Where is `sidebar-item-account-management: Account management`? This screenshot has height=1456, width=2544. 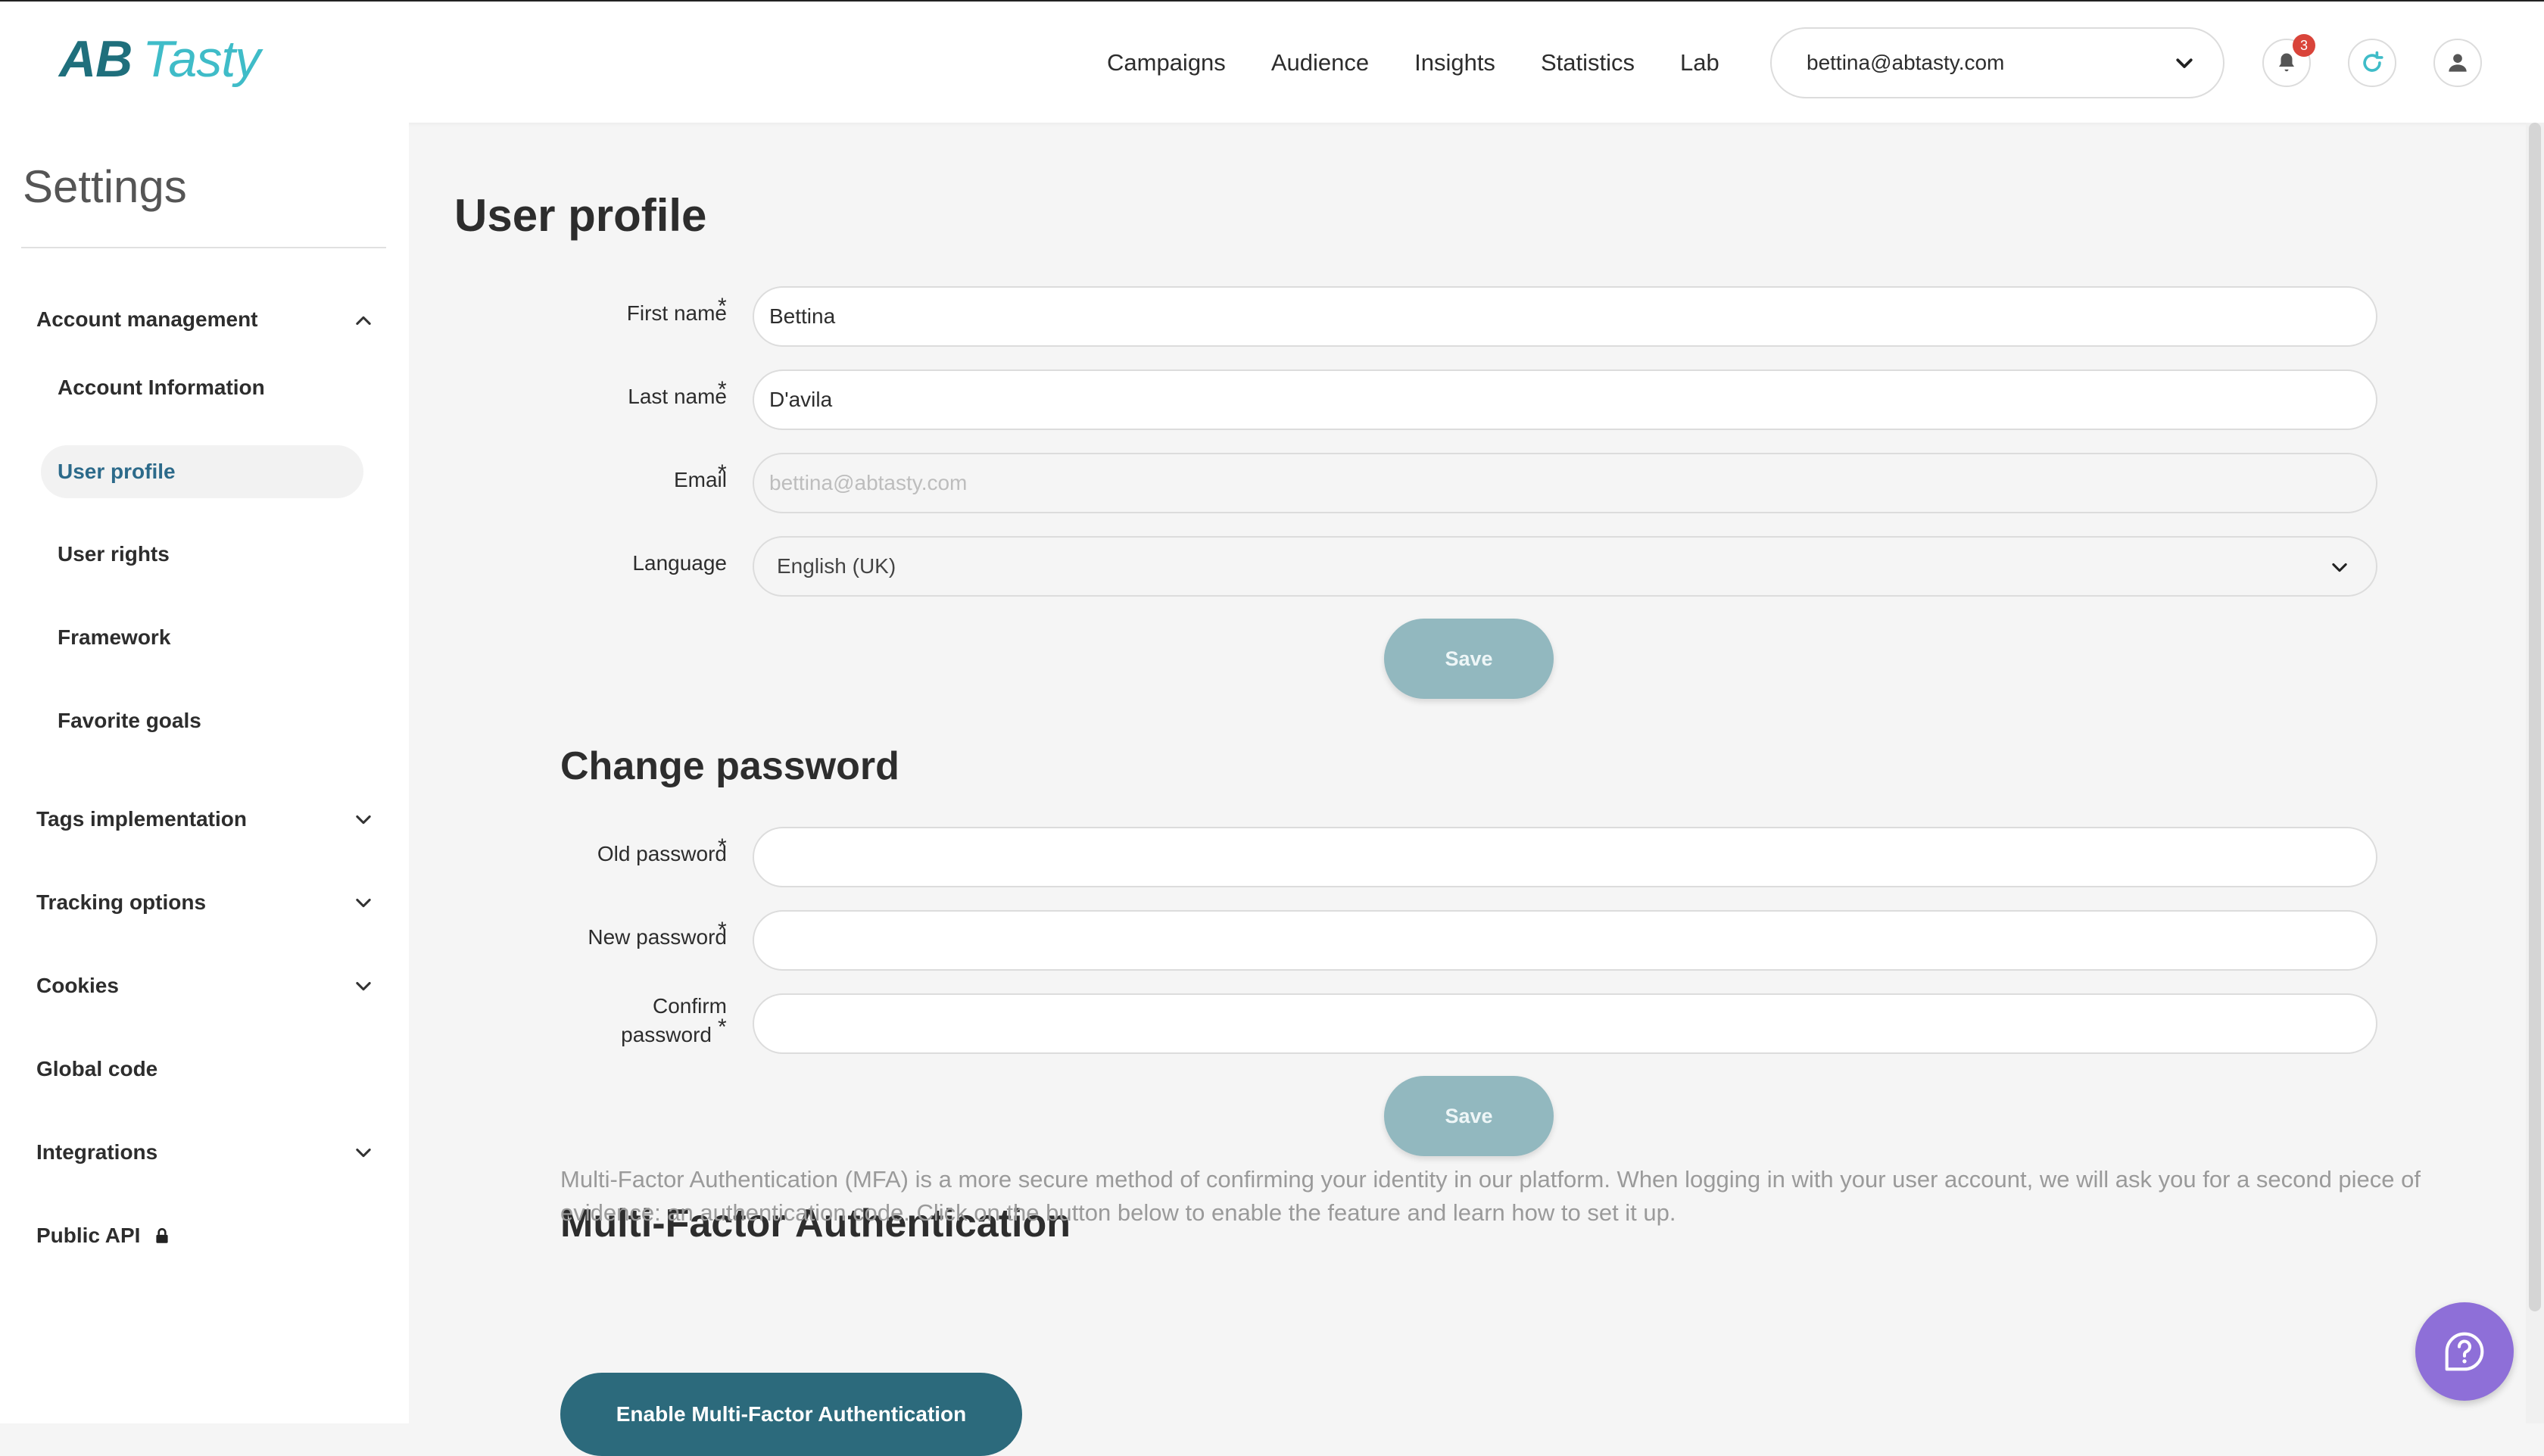
sidebar-item-account-management: Account management is located at coordinates (147, 319).